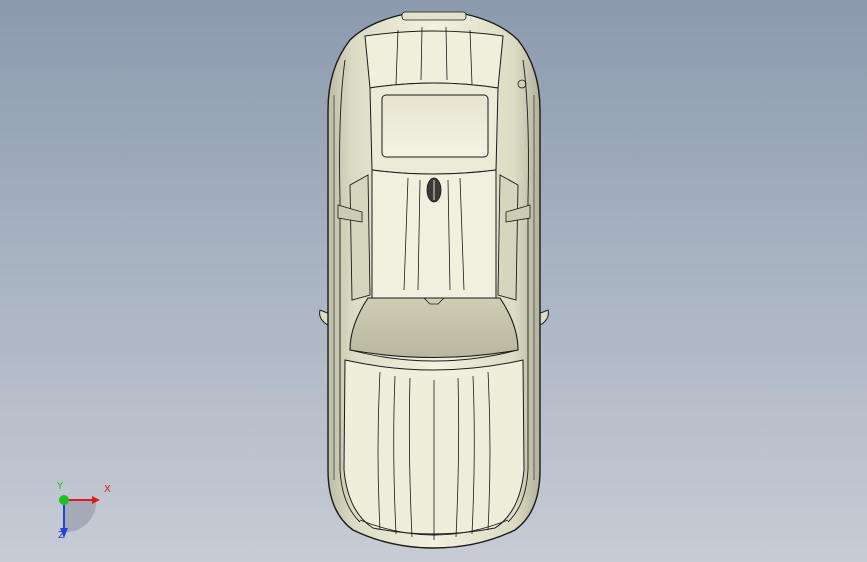 The width and height of the screenshot is (867, 562). Describe the element at coordinates (61, 535) in the screenshot. I see `triad-z-label: Z` at that location.